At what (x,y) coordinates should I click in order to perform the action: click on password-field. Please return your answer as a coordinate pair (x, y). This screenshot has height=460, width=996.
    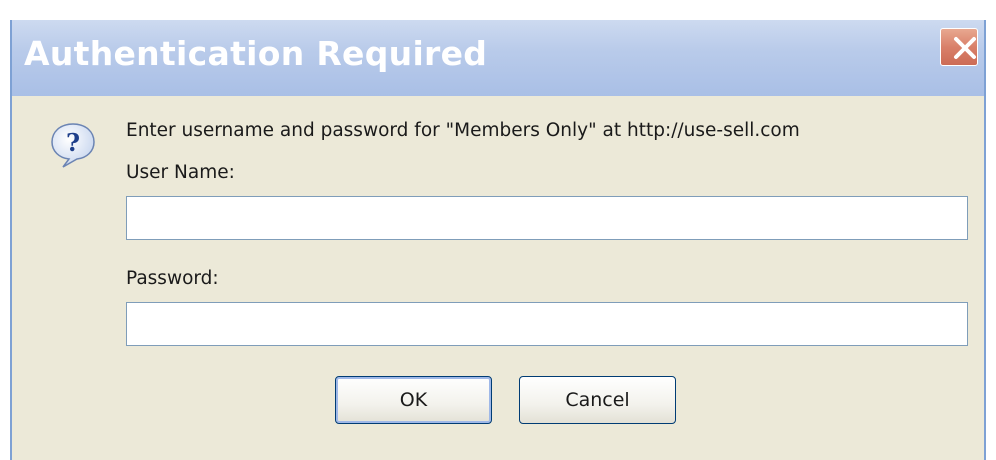
    Looking at the image, I should click on (547, 324).